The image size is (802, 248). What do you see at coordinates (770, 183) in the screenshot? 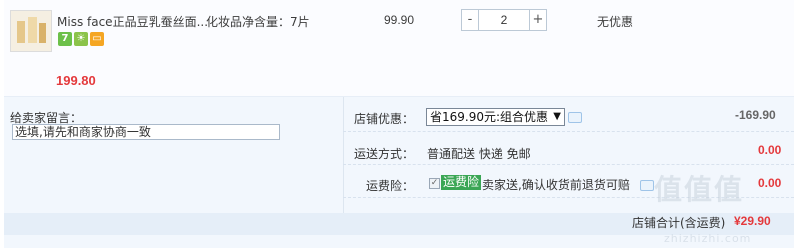
I see `insurance-amount: 0.00` at bounding box center [770, 183].